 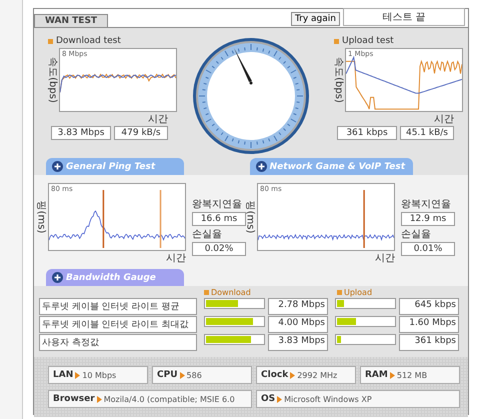 I want to click on info-value: Microsoft Windows XP, so click(x=328, y=399).